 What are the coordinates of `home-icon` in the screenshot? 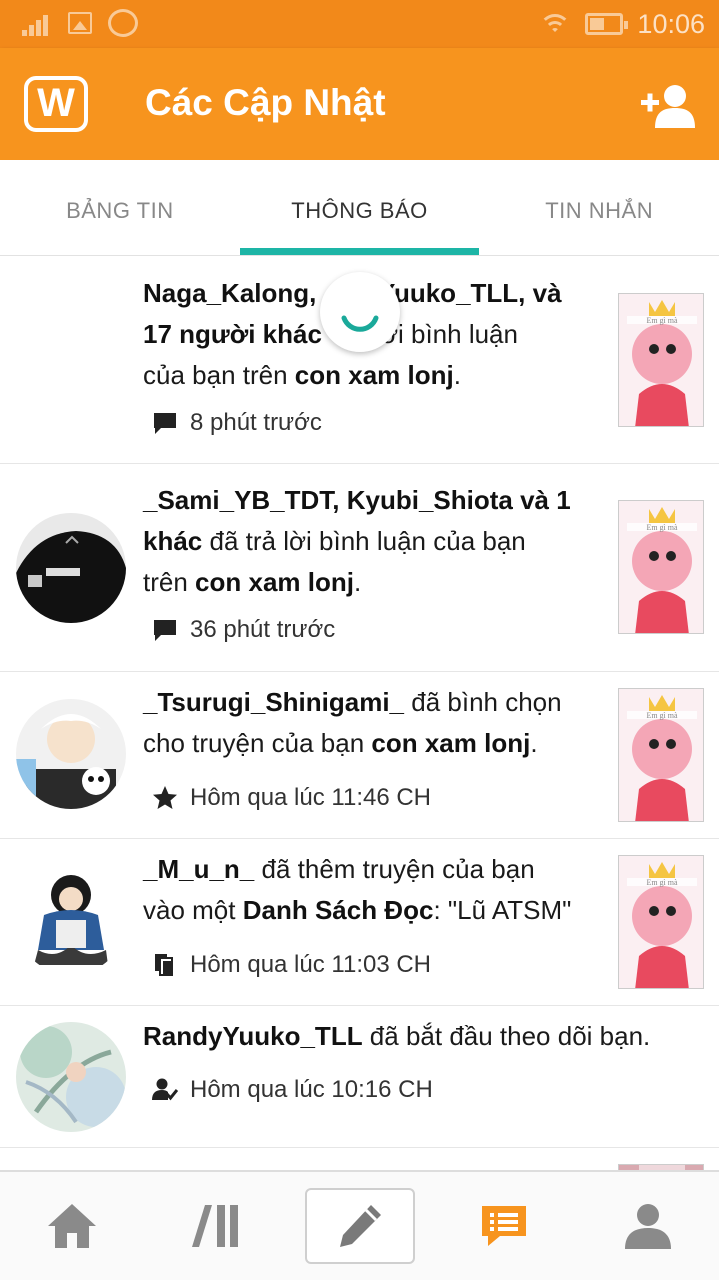 It's located at (72, 1226).